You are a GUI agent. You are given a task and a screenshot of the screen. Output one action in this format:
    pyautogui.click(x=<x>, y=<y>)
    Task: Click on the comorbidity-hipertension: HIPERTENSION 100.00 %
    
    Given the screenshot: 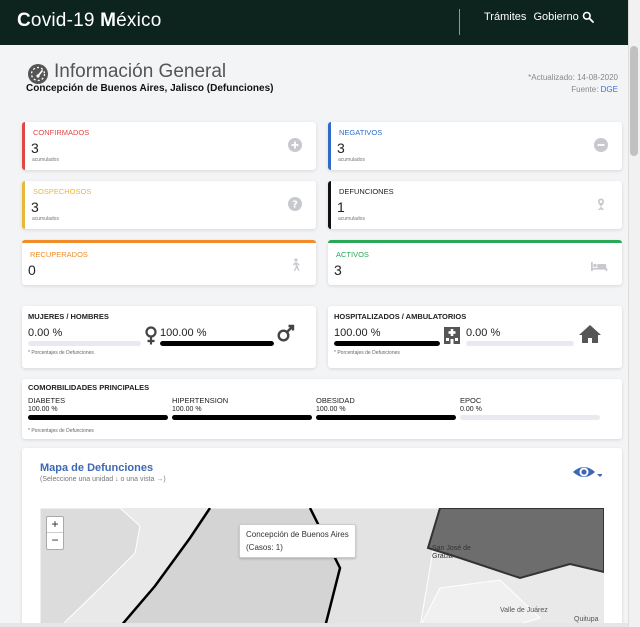 What is the action you would take?
    pyautogui.click(x=242, y=408)
    